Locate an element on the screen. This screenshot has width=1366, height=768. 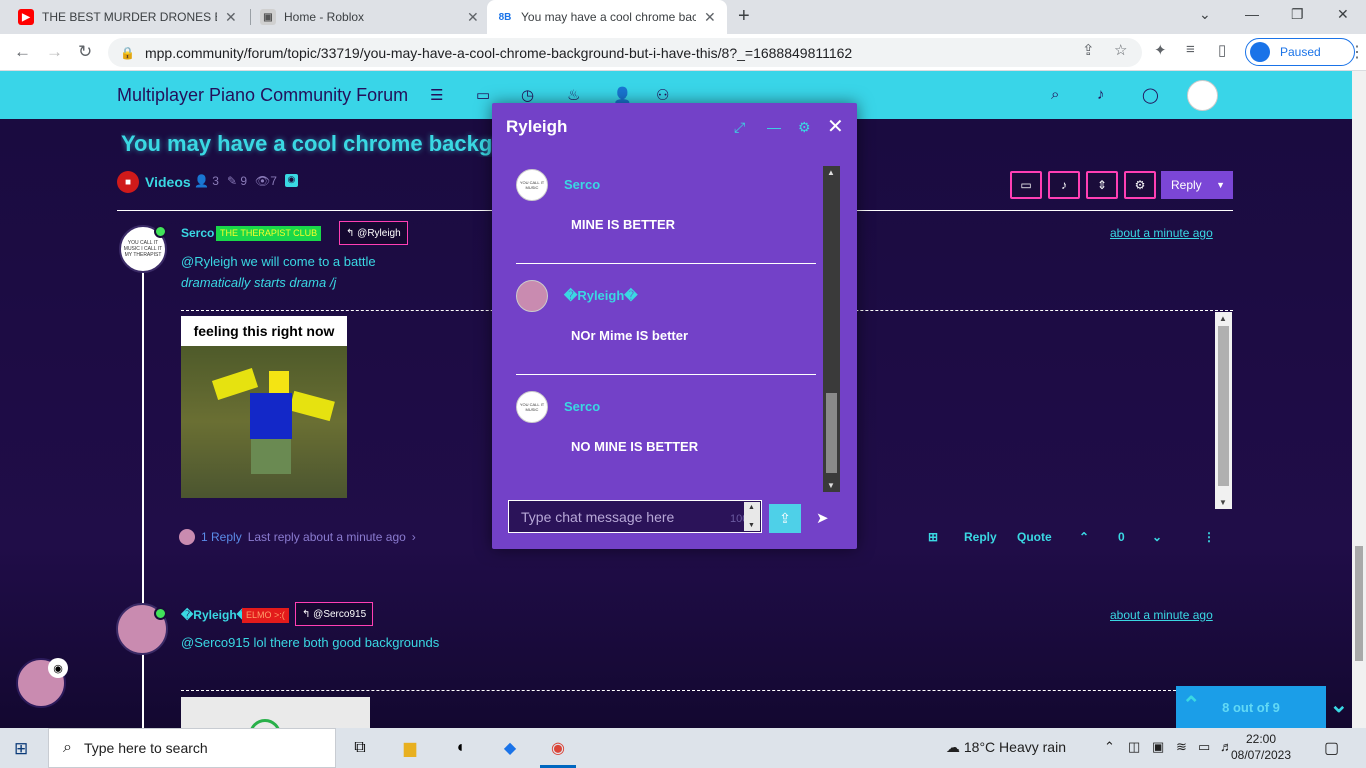
user-avatar is located at coordinates (1202, 95).